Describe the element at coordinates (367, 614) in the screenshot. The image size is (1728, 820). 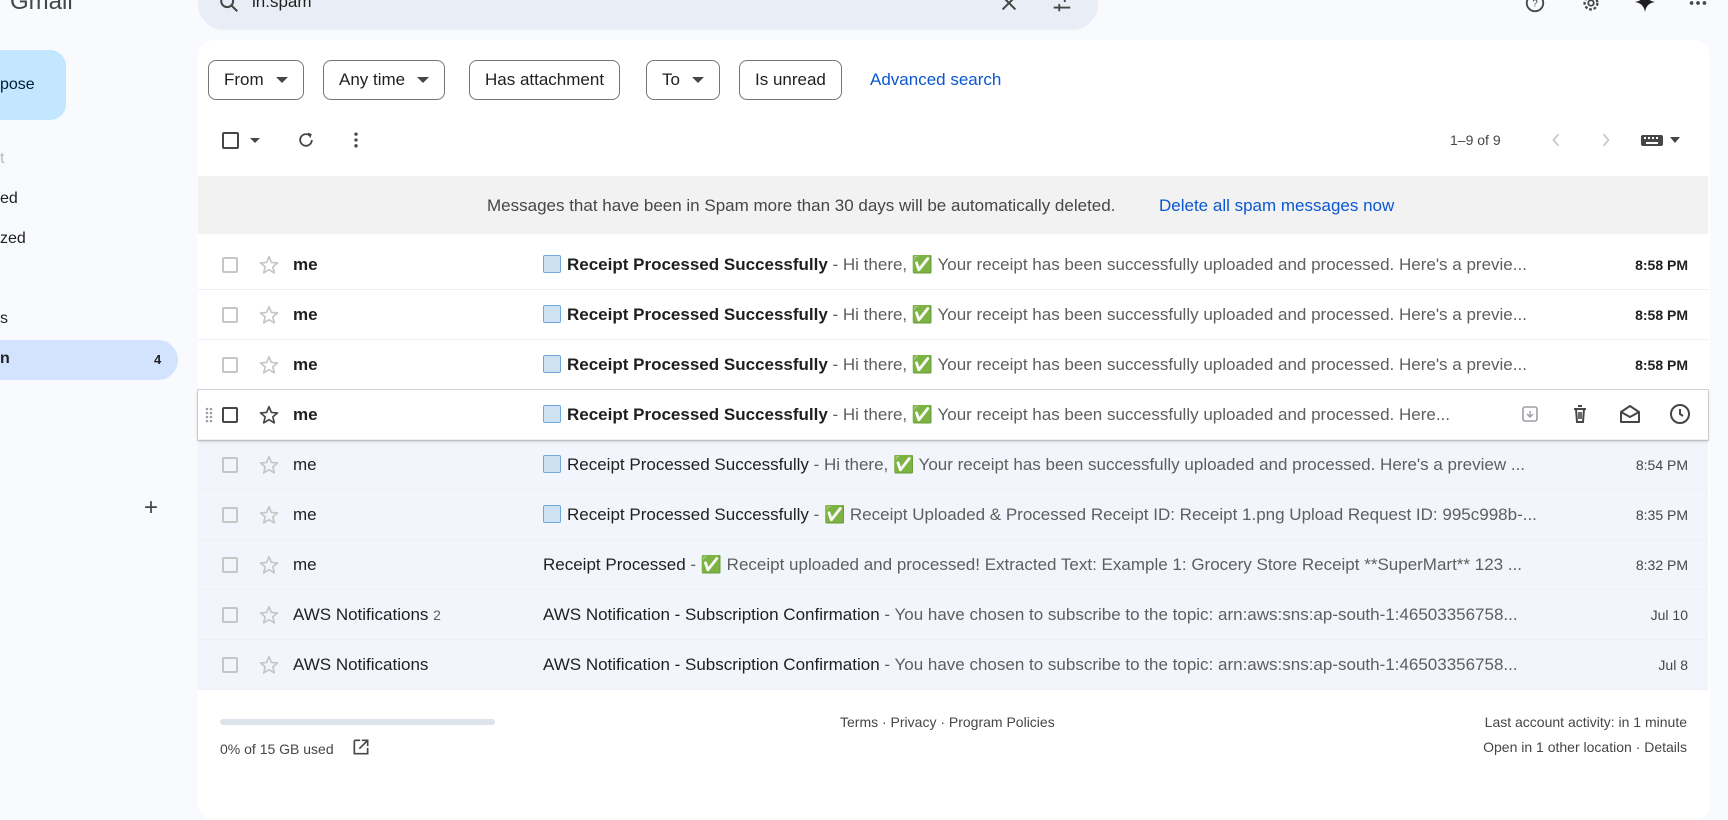
I see `email-sender: AWS Notifications 2` at that location.